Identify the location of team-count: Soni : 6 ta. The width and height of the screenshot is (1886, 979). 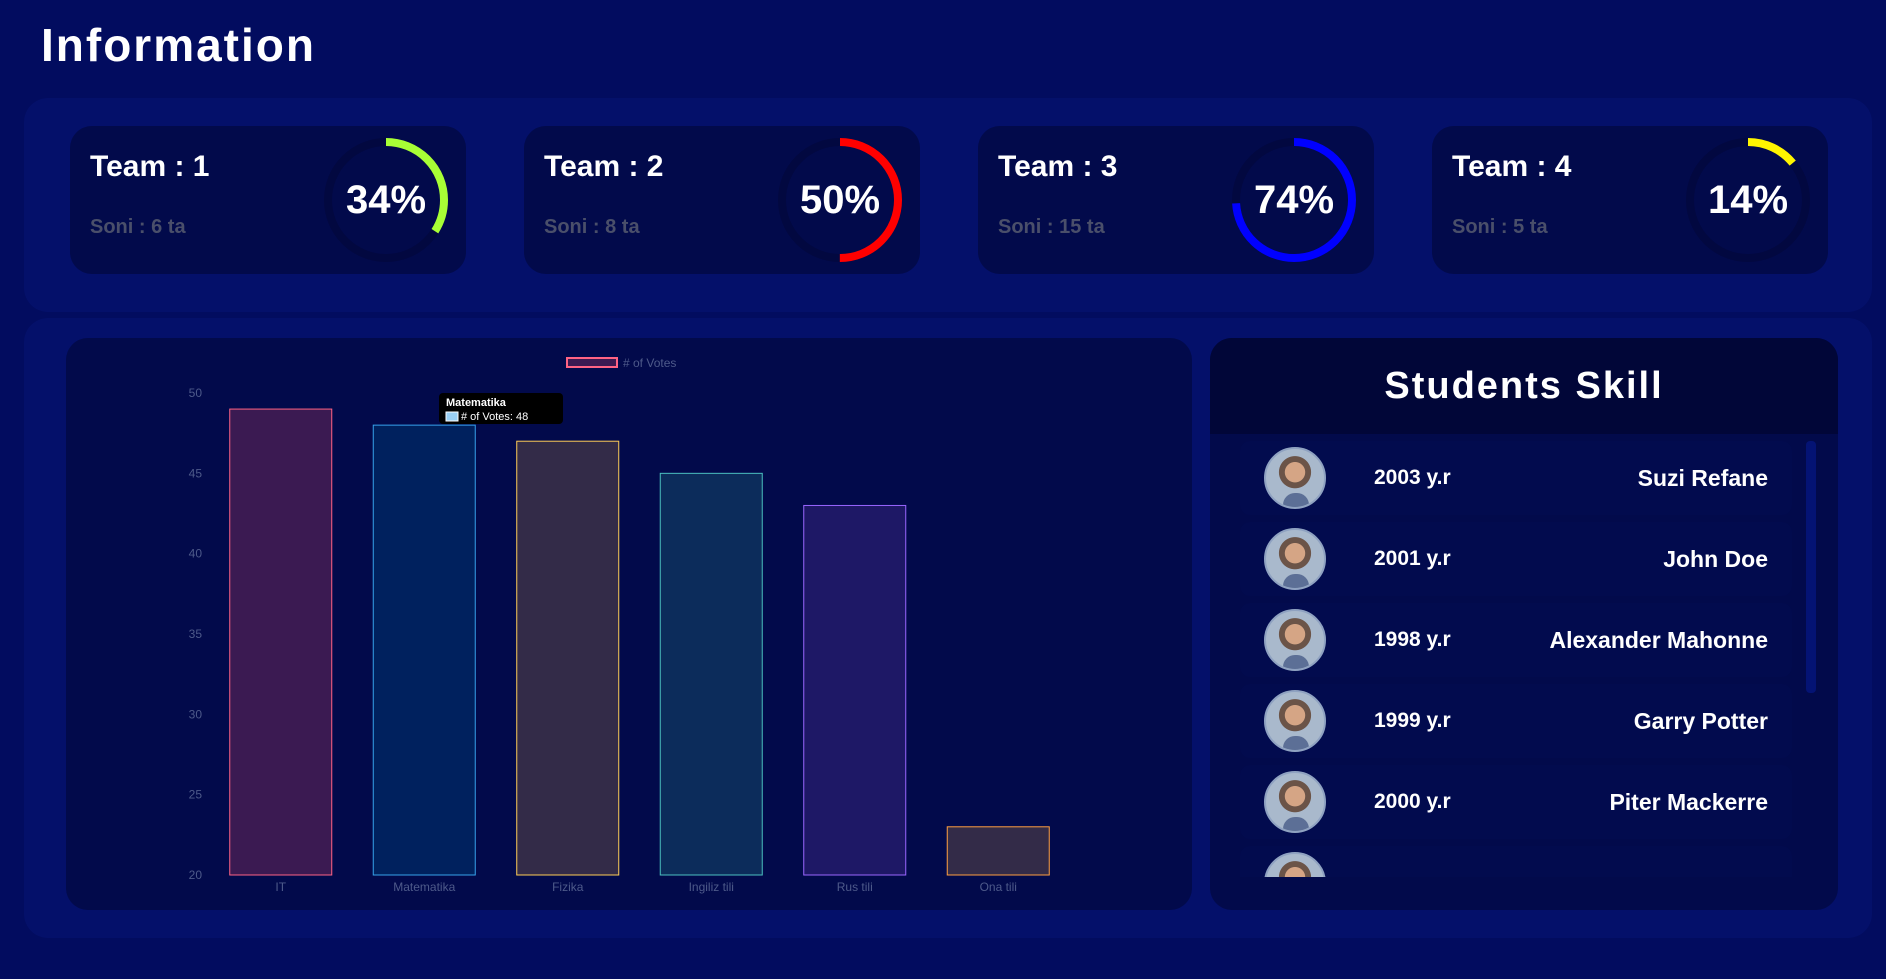
(138, 227).